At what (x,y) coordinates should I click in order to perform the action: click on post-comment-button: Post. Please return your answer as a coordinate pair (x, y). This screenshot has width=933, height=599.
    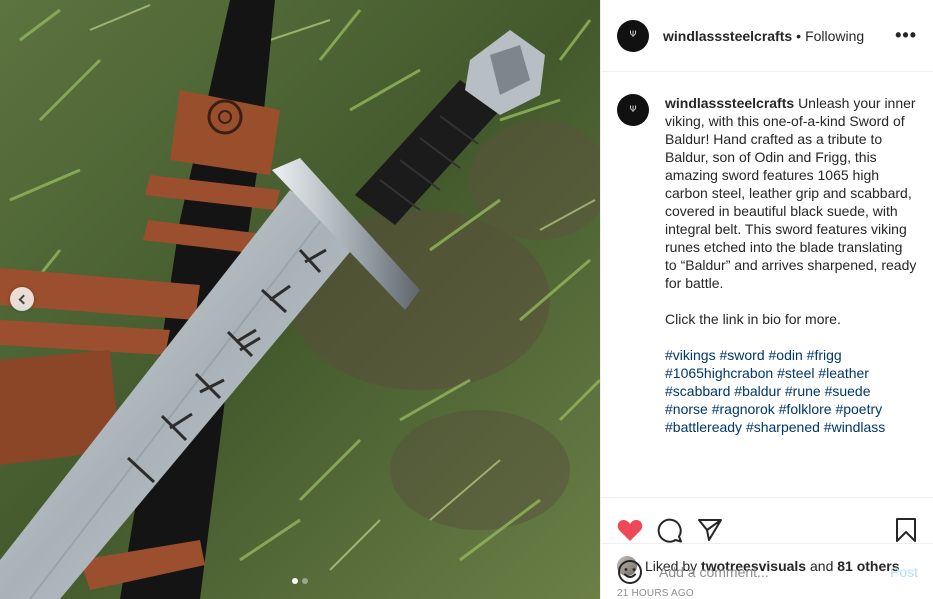
    Looking at the image, I should click on (904, 572).